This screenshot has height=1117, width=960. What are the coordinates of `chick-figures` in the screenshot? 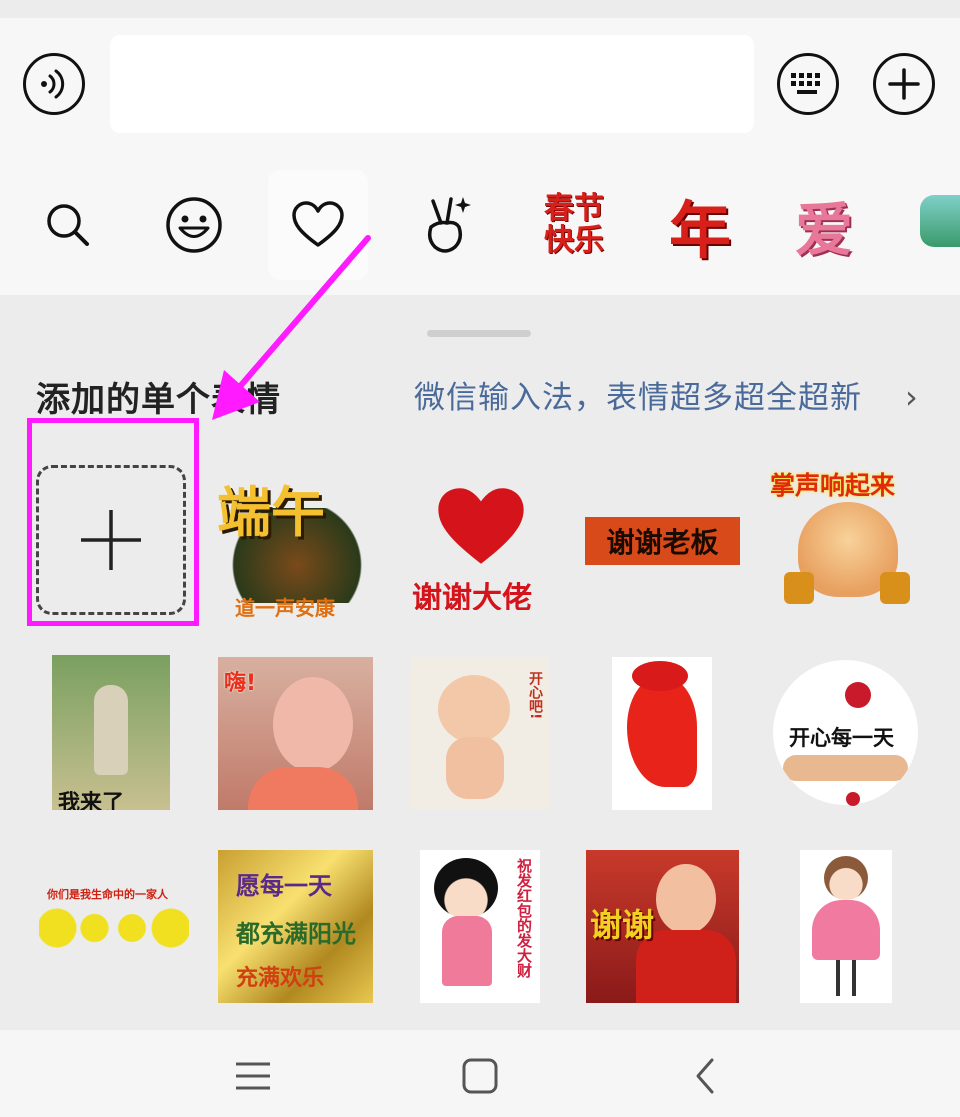 It's located at (114, 928).